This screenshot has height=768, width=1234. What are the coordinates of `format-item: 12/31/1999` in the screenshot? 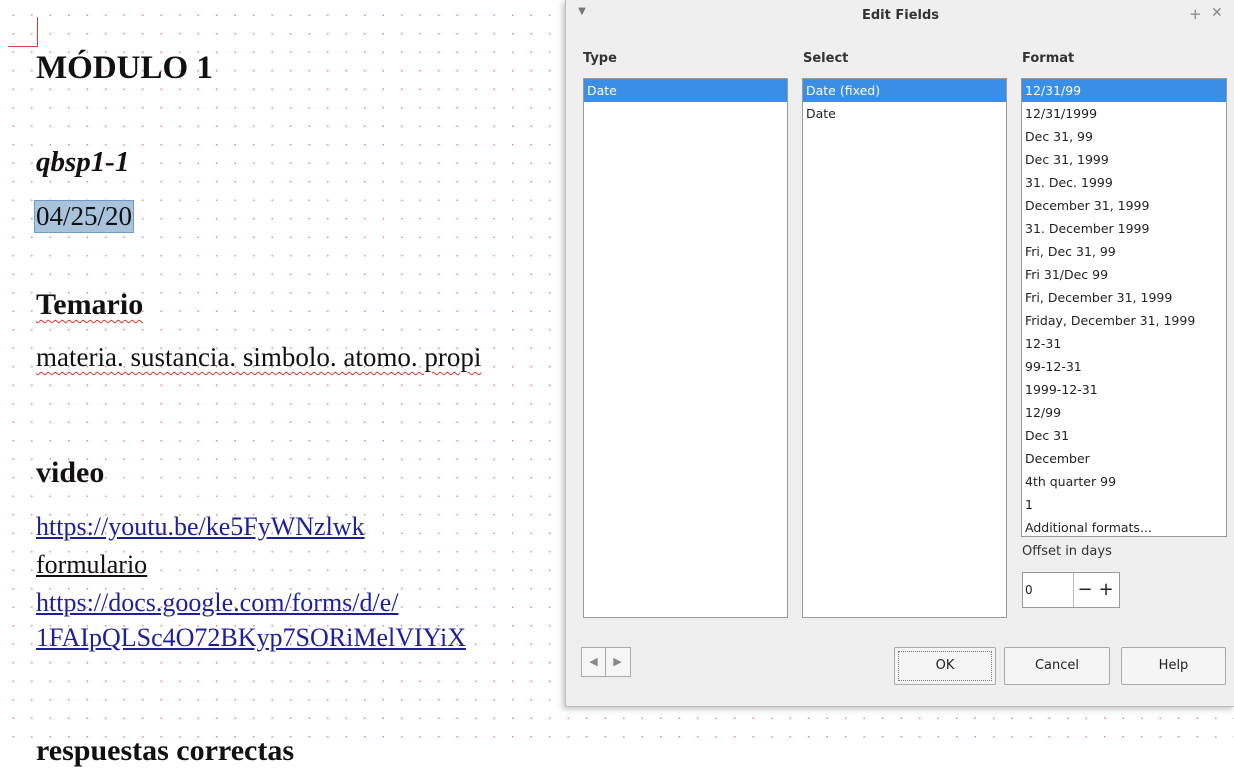 It's located at (1124, 113).